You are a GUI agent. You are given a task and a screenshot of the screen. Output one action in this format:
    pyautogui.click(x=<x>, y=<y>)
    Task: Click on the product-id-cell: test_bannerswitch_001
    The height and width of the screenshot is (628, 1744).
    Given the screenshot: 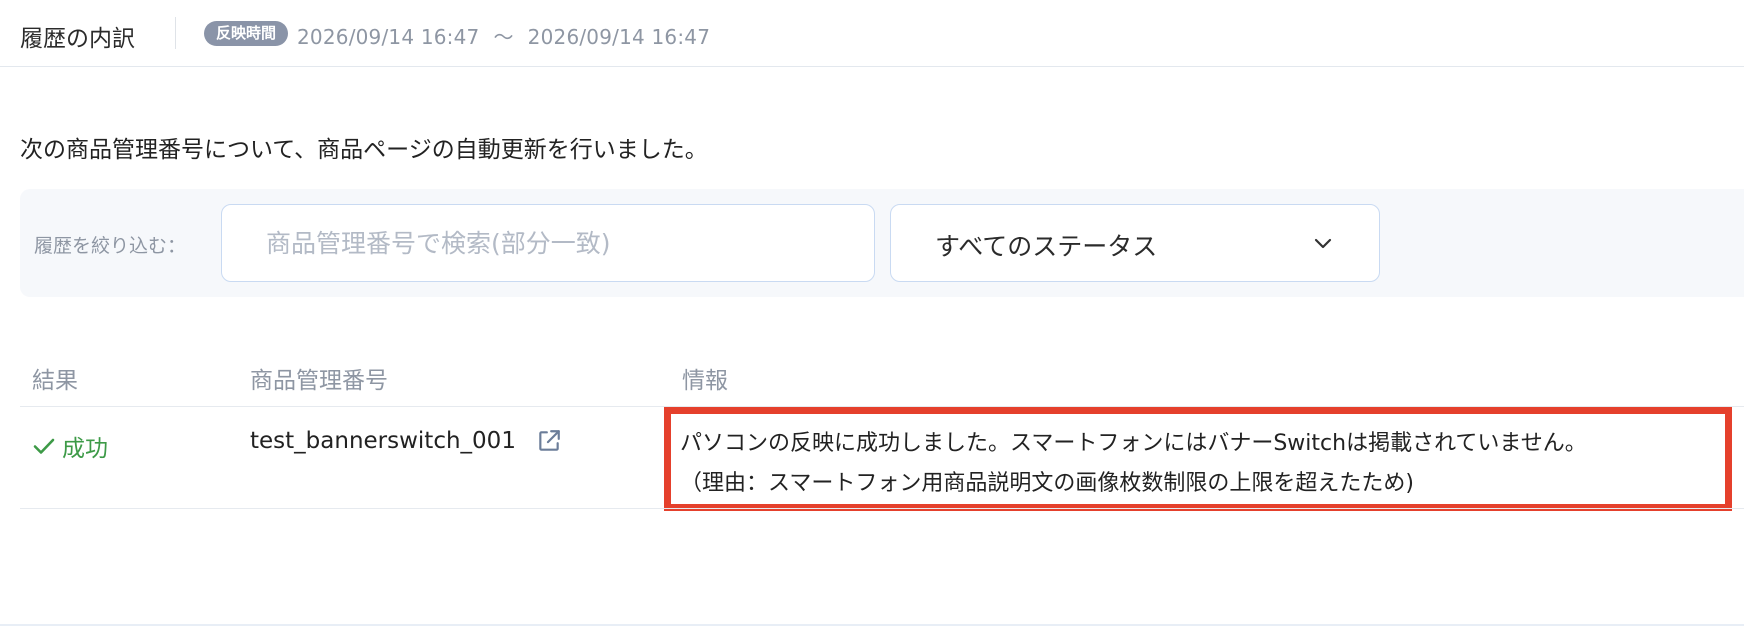 What is the action you would take?
    pyautogui.click(x=406, y=441)
    